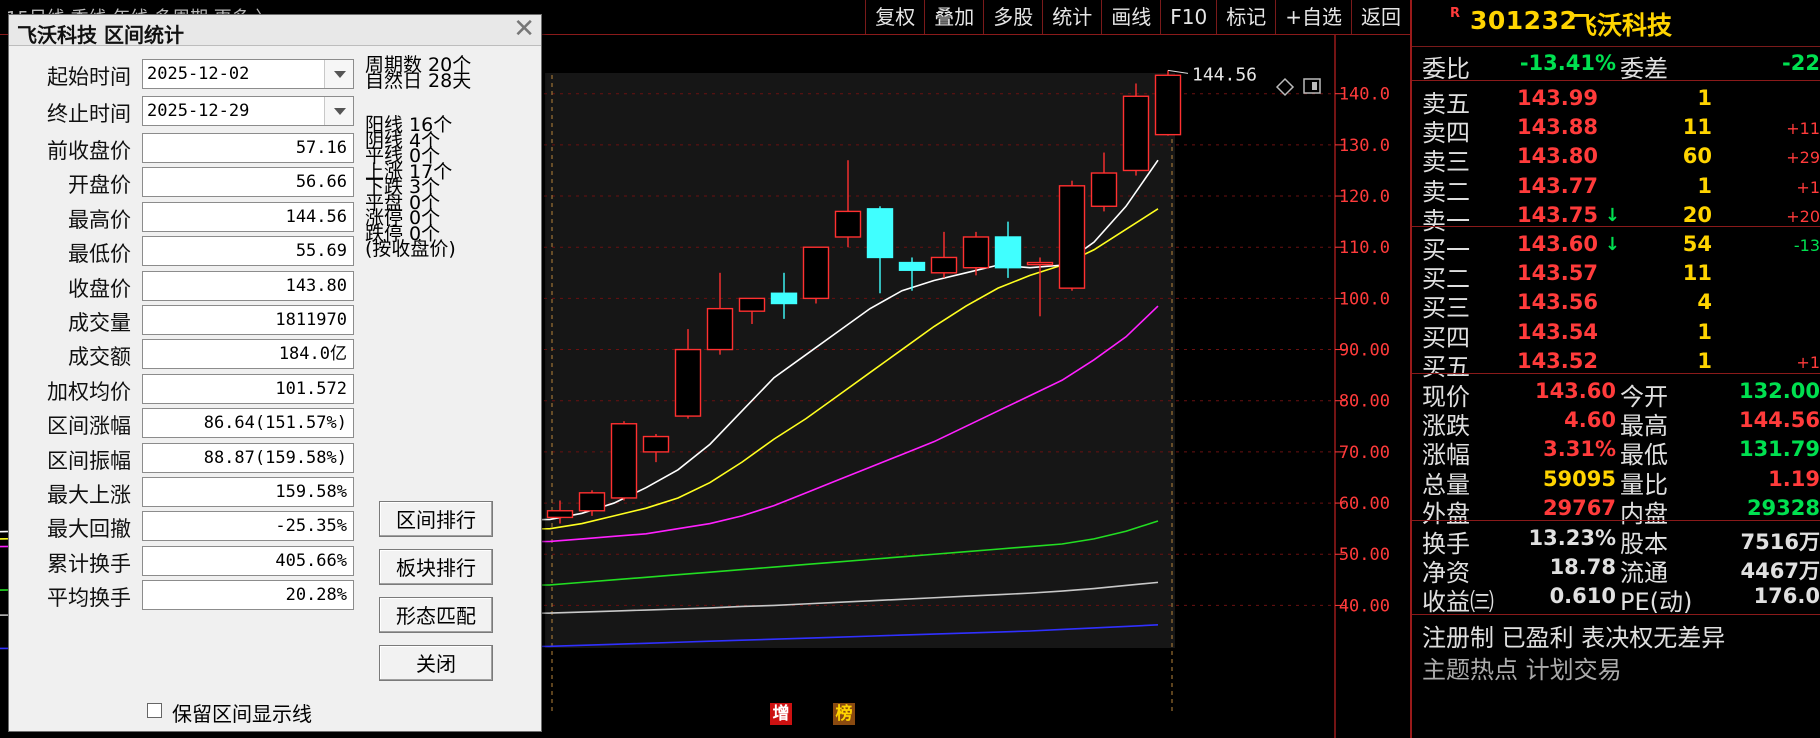 The width and height of the screenshot is (1820, 738). Describe the element at coordinates (1130, 17) in the screenshot. I see `toolbar-item-4: 画线` at that location.